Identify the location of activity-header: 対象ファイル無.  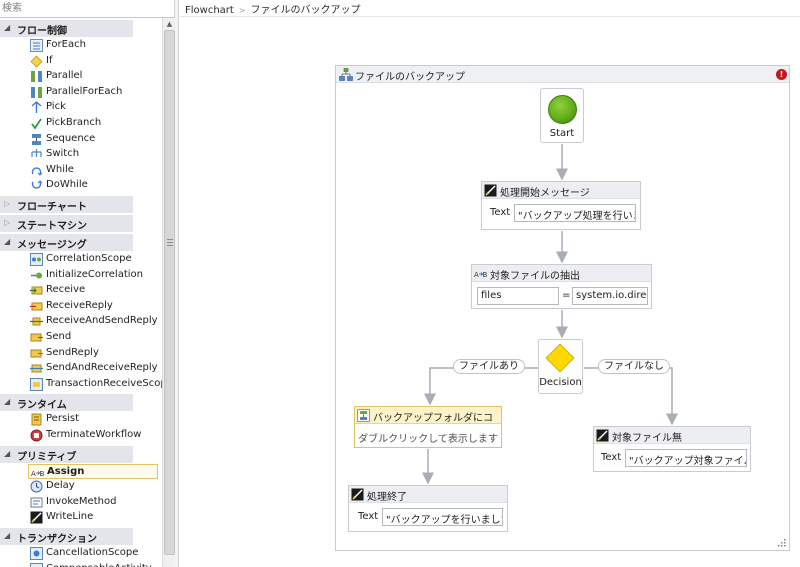
(672, 435).